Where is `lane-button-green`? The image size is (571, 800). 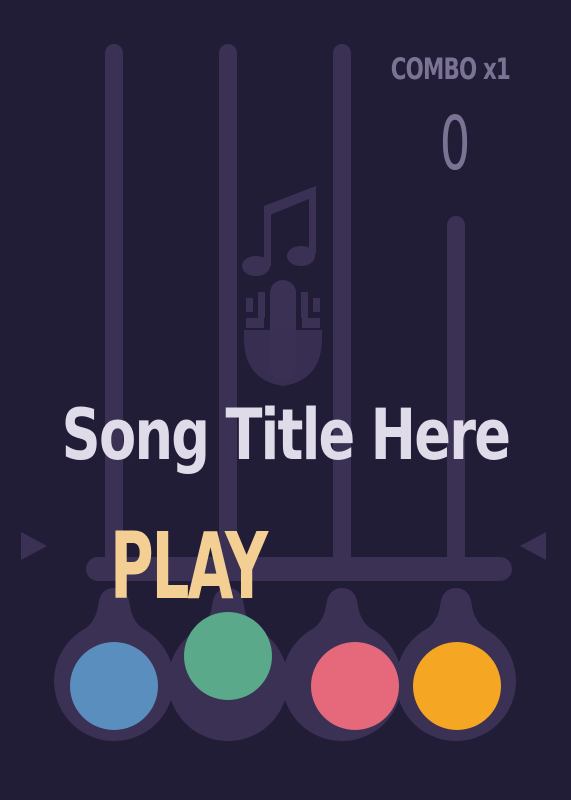 lane-button-green is located at coordinates (228, 656).